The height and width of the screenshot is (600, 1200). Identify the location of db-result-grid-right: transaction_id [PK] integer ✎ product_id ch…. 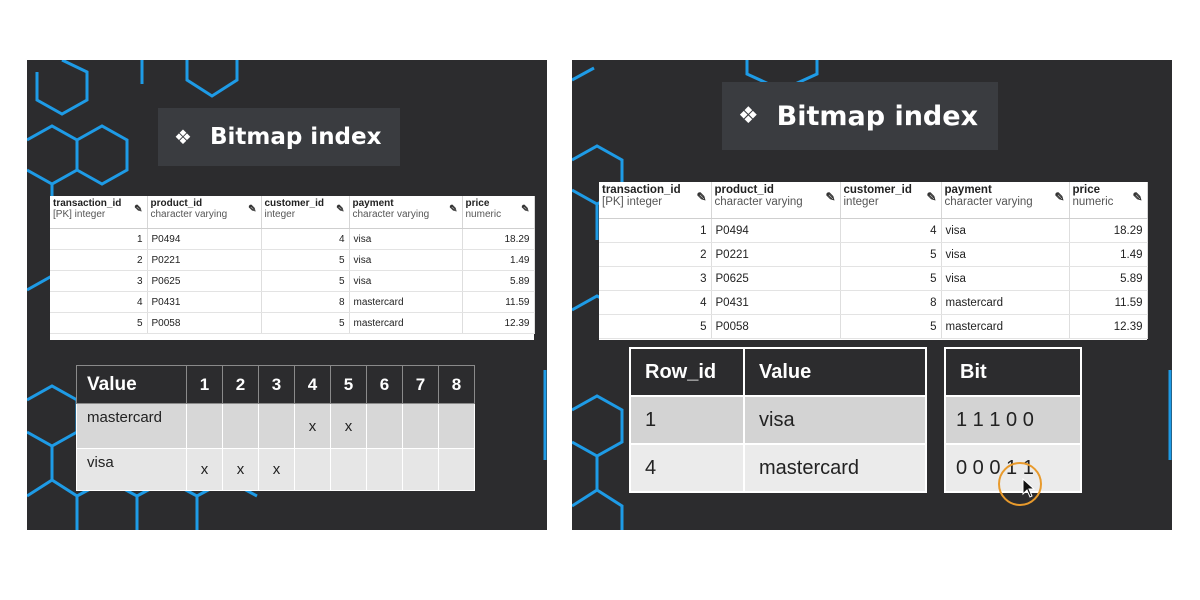
(873, 261).